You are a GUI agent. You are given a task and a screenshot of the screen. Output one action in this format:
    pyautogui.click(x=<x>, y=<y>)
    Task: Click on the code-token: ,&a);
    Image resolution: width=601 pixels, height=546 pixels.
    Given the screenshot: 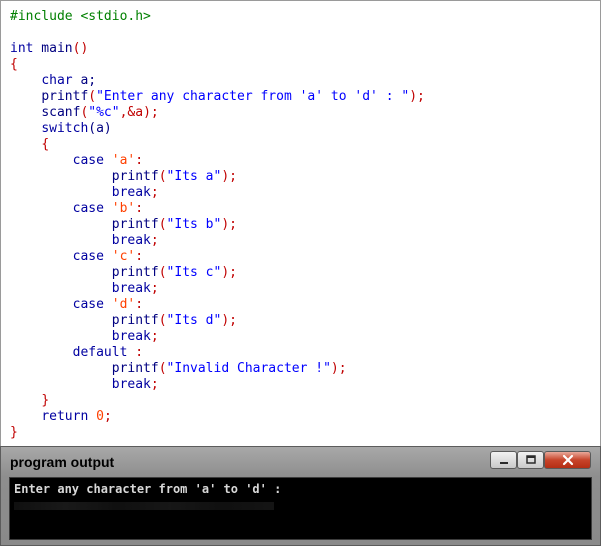 What is the action you would take?
    pyautogui.click(x=139, y=112)
    